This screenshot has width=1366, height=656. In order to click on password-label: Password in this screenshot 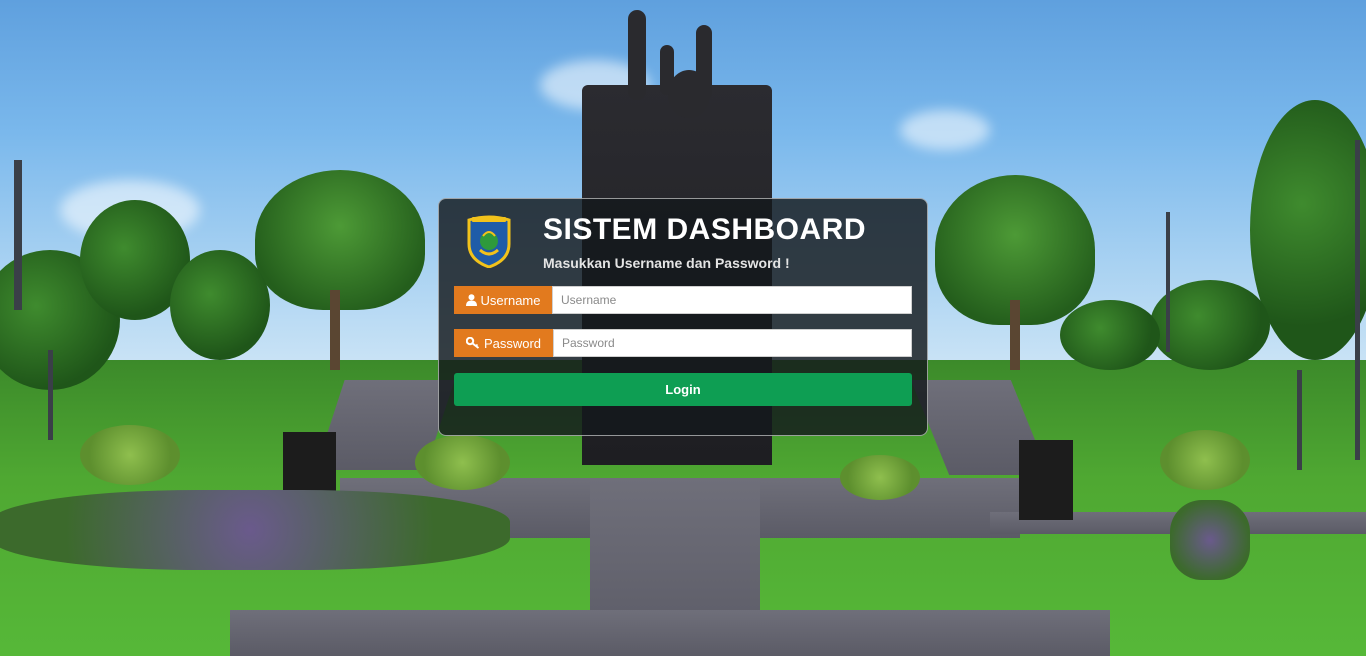, I will do `click(512, 343)`.